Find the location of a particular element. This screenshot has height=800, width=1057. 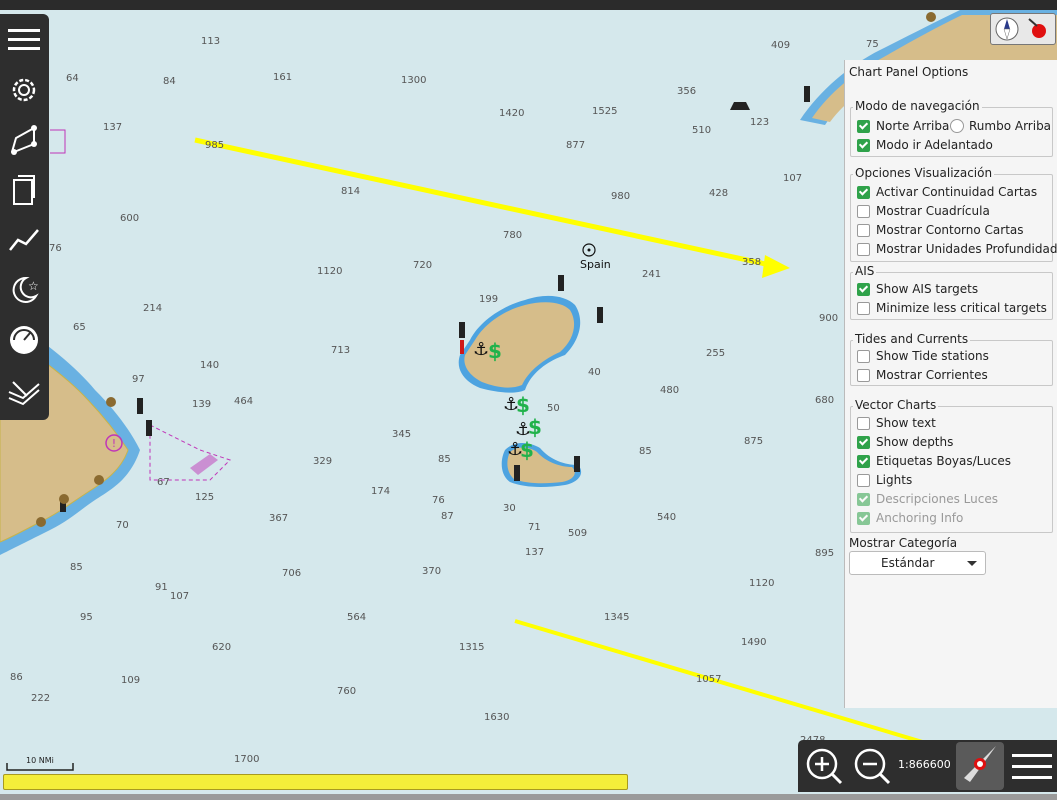

depth-sounding: 1525 is located at coordinates (605, 111).